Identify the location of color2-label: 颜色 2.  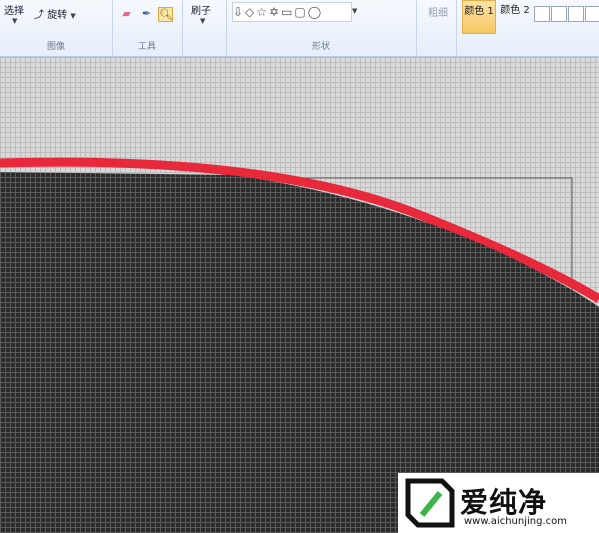
(515, 10).